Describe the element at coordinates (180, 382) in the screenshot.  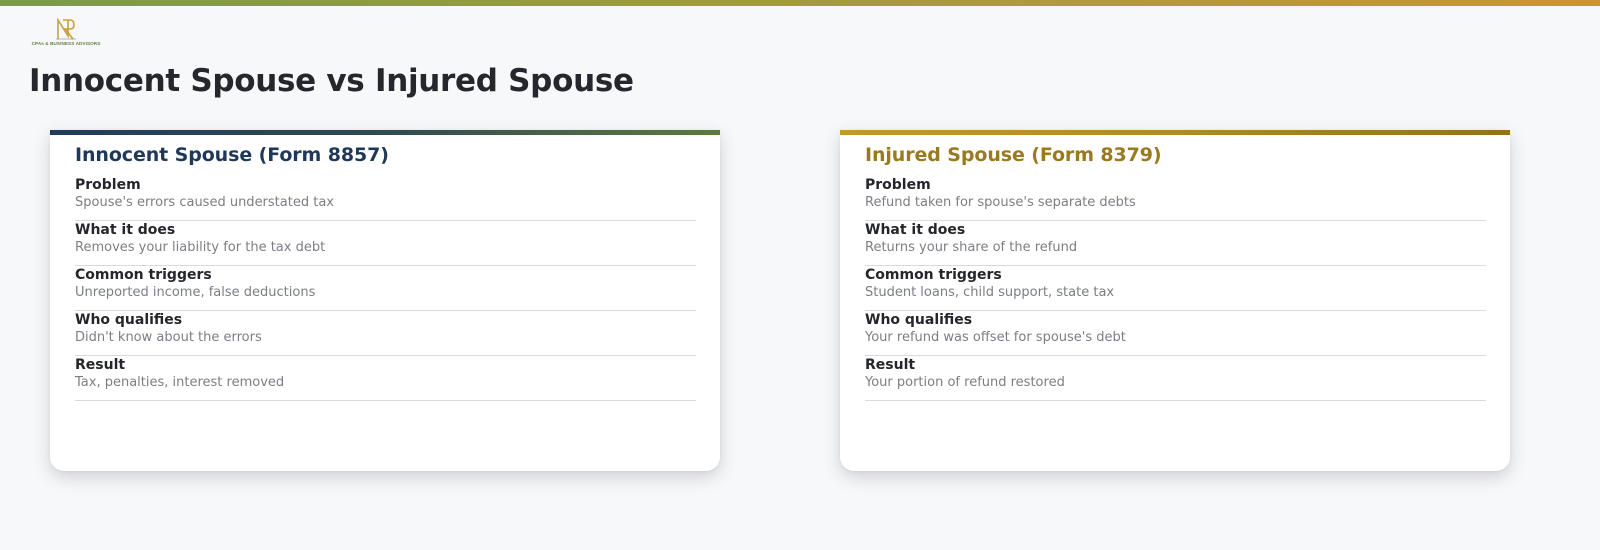
I see `row-value: Tax, penalties, interest removed` at that location.